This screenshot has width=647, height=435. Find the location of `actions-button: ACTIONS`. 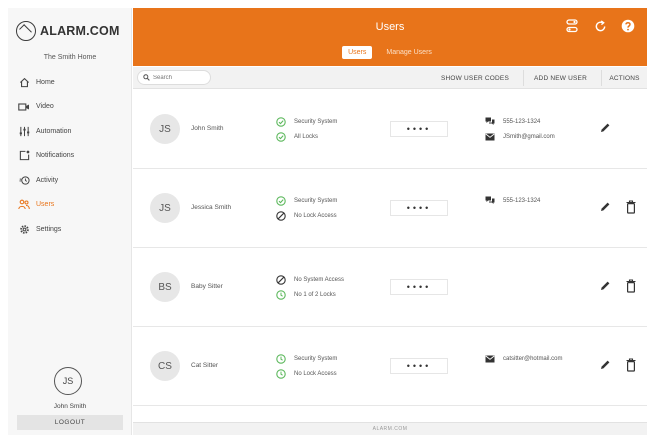

actions-button: ACTIONS is located at coordinates (624, 78).